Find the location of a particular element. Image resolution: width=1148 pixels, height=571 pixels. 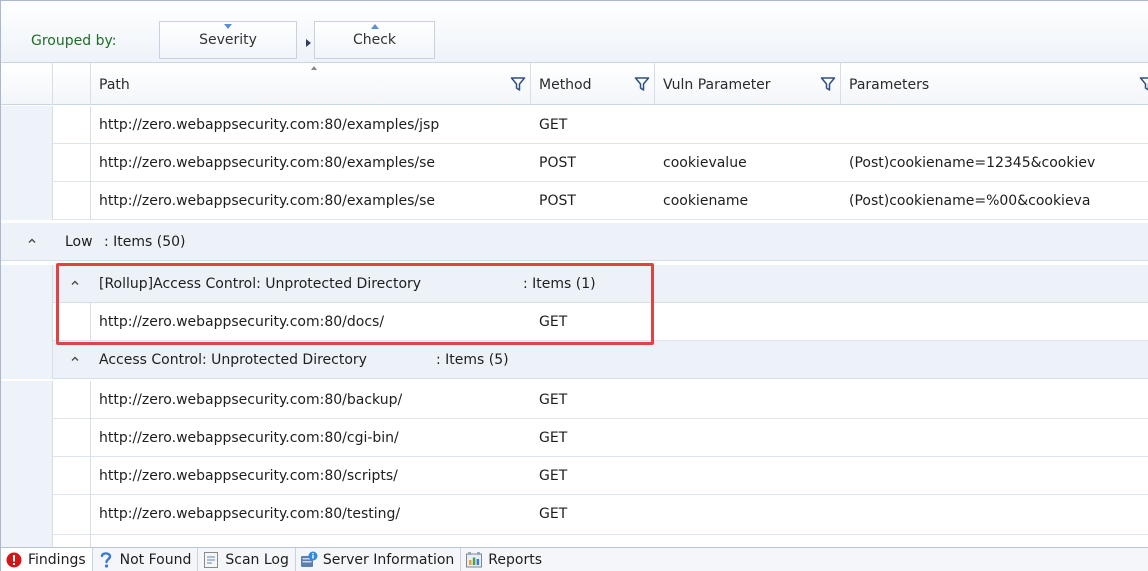

cell-parameters: (Post)cookiename=%00&cookieva is located at coordinates (970, 201).